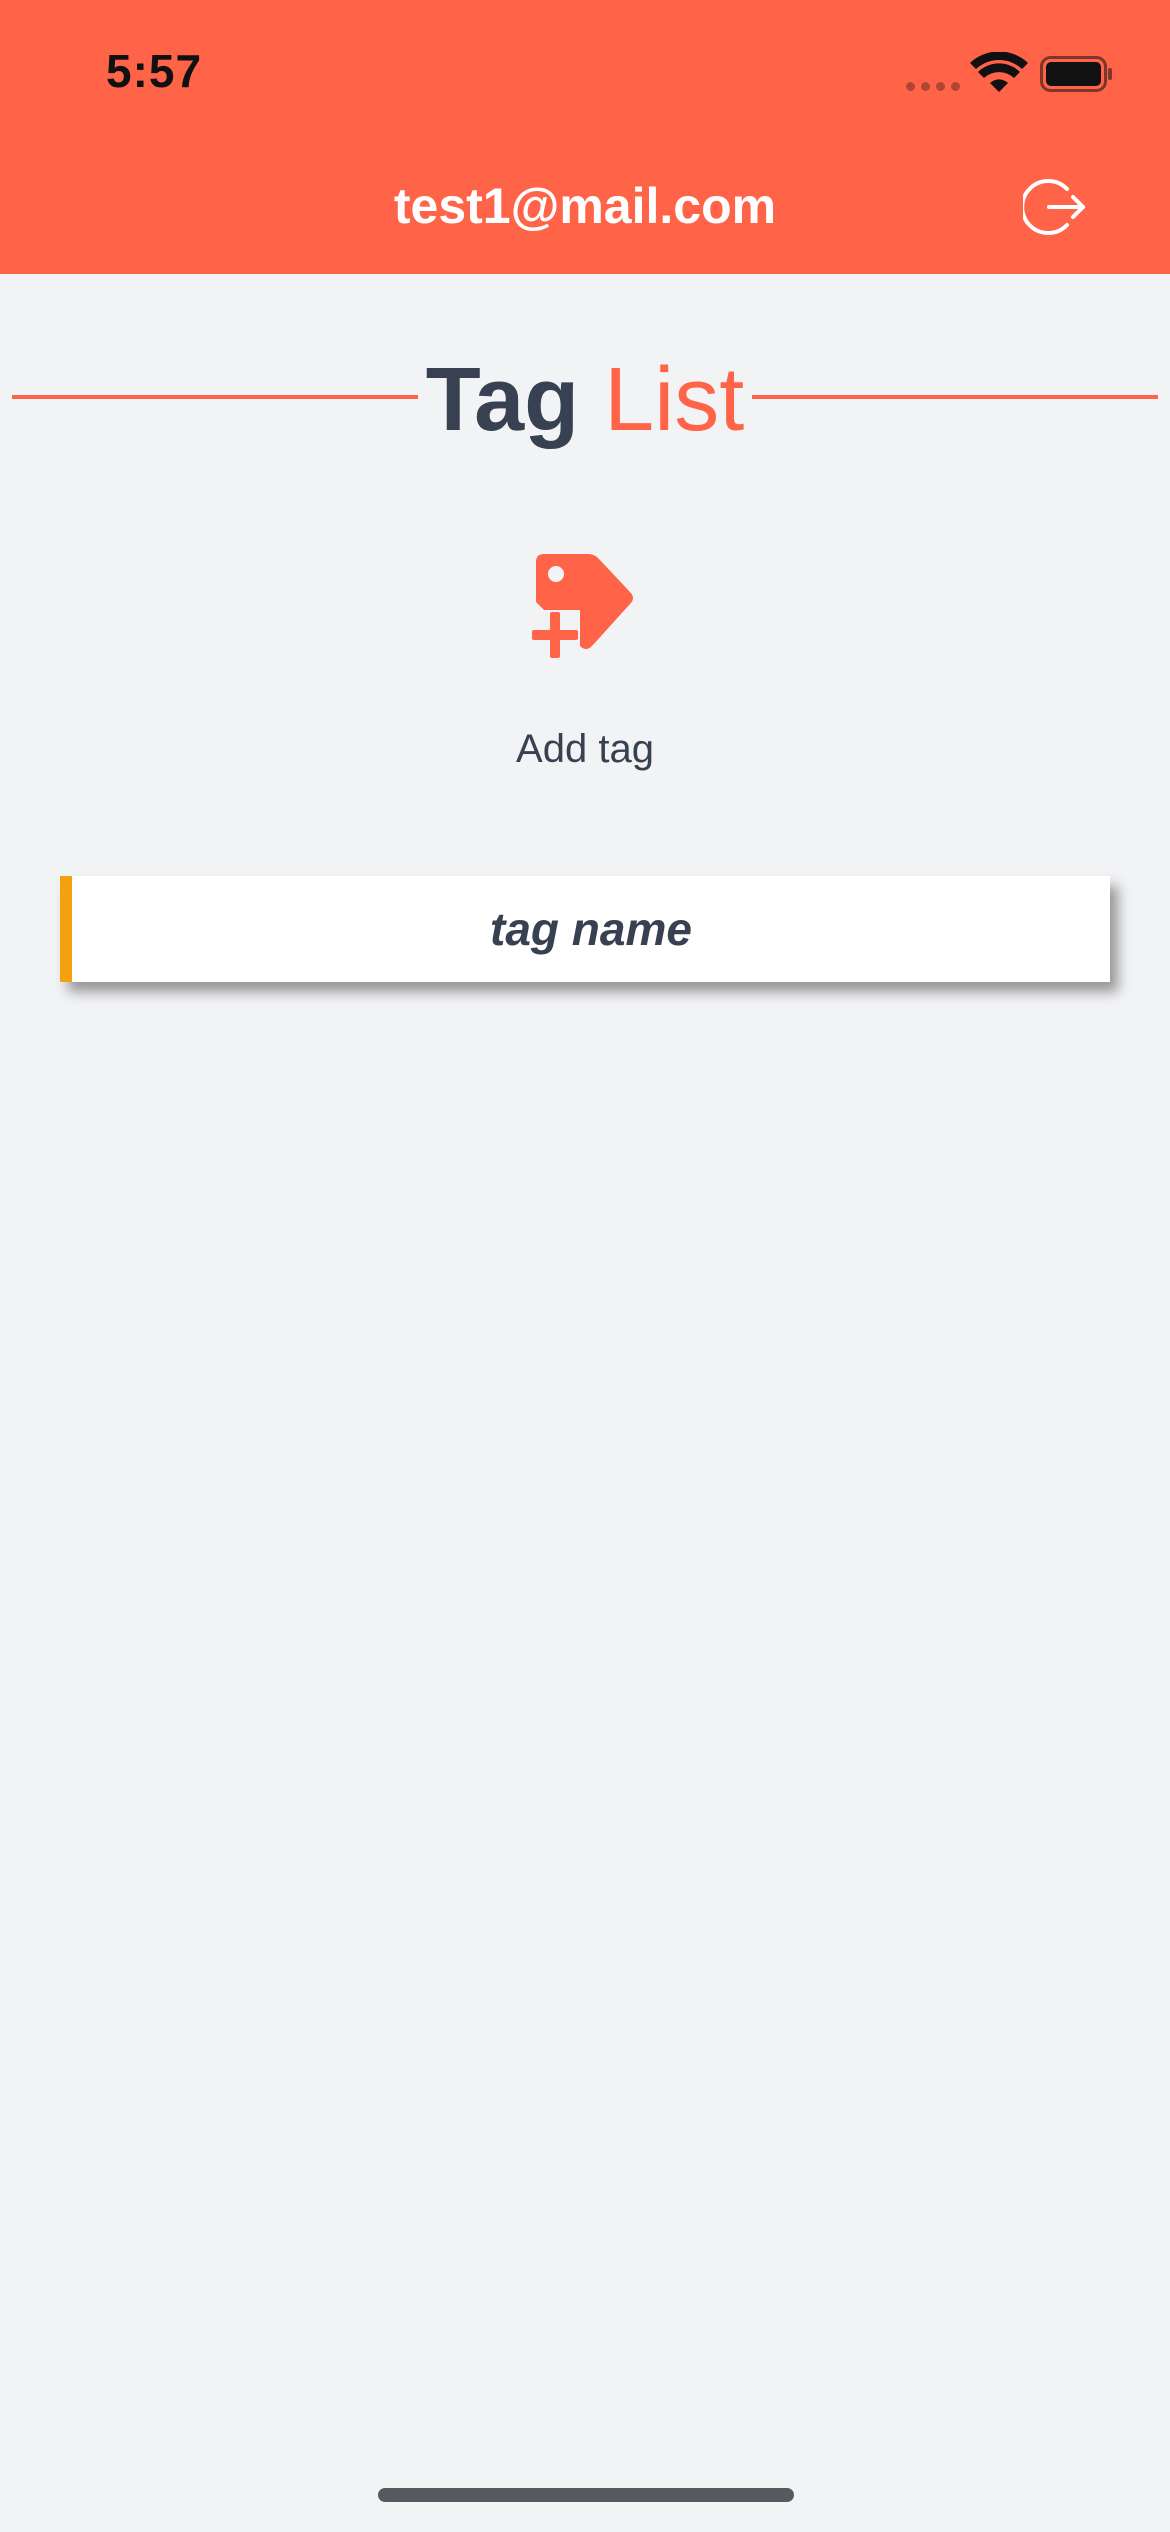 The height and width of the screenshot is (2532, 1170). What do you see at coordinates (154, 71) in the screenshot?
I see `status-time: 5:57` at bounding box center [154, 71].